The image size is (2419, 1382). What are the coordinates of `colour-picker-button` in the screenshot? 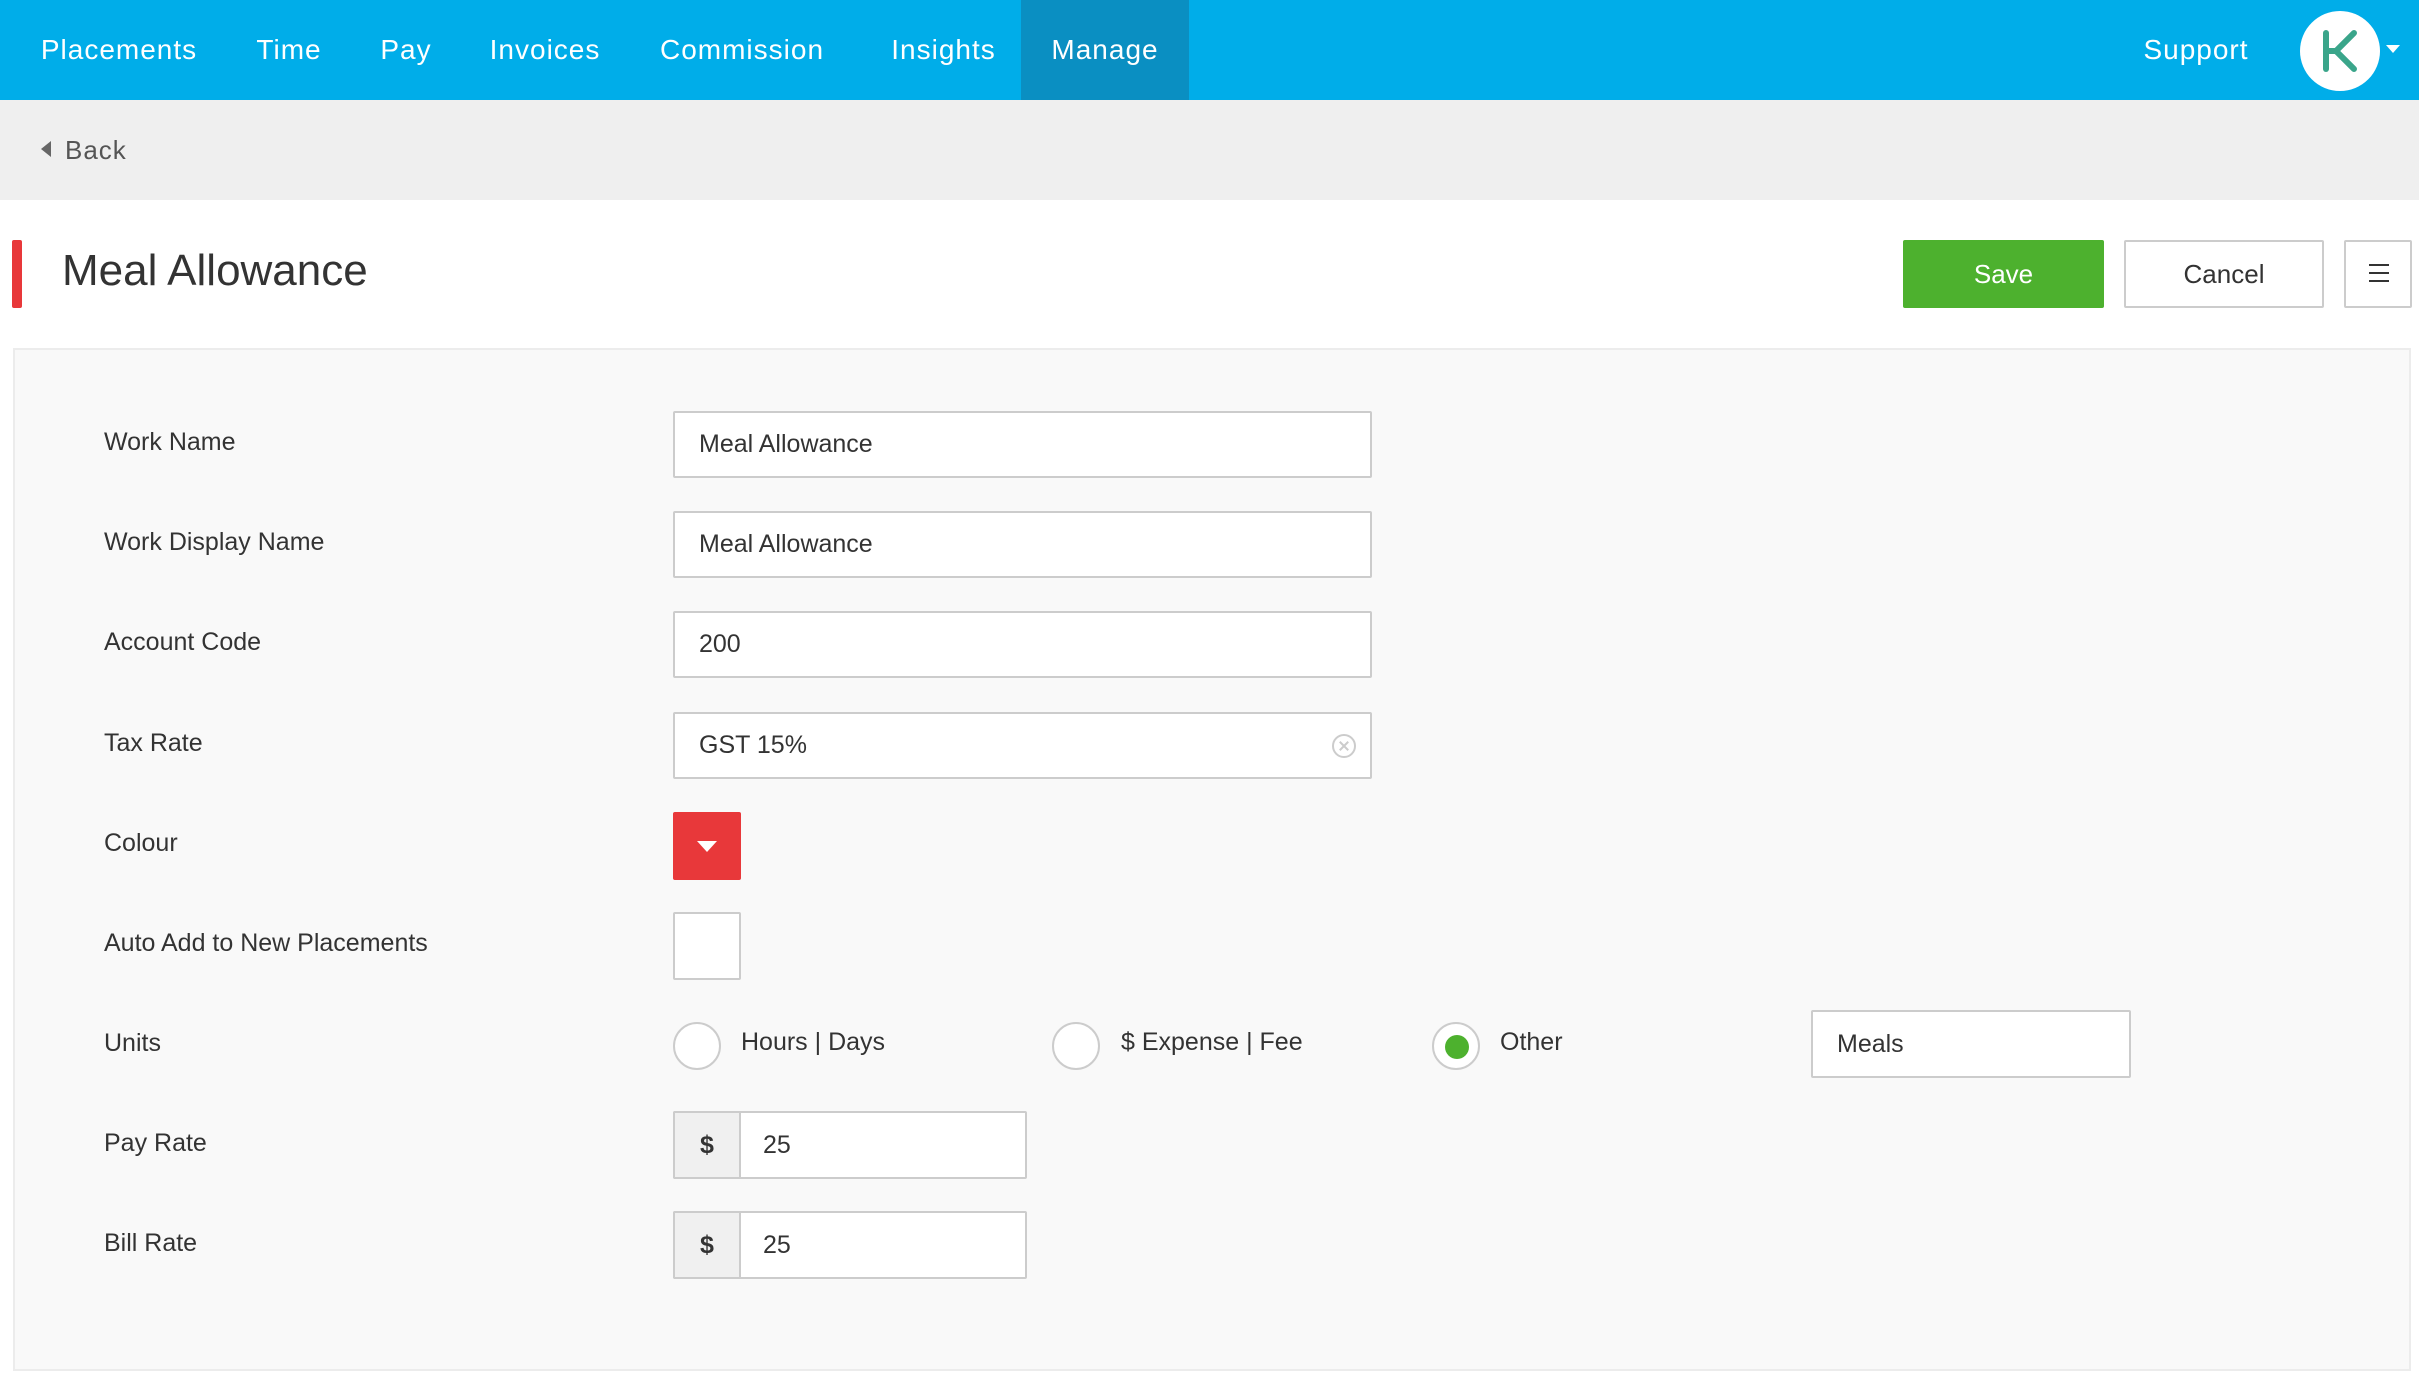 It's located at (707, 846).